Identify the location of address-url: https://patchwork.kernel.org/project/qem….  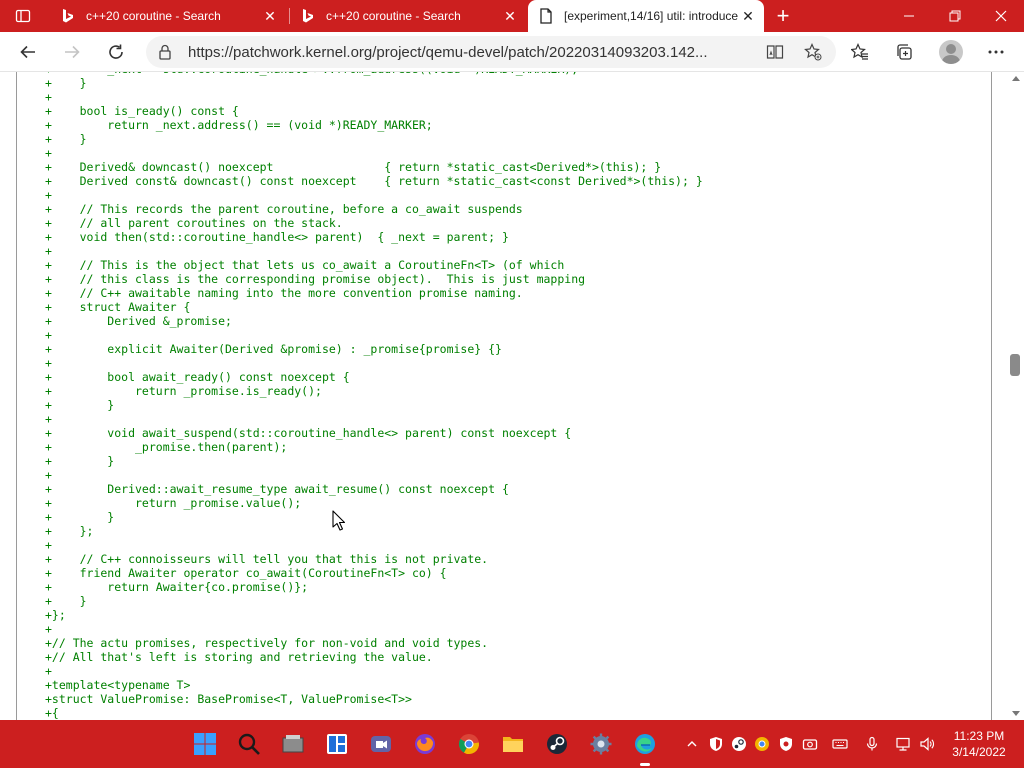
(473, 52).